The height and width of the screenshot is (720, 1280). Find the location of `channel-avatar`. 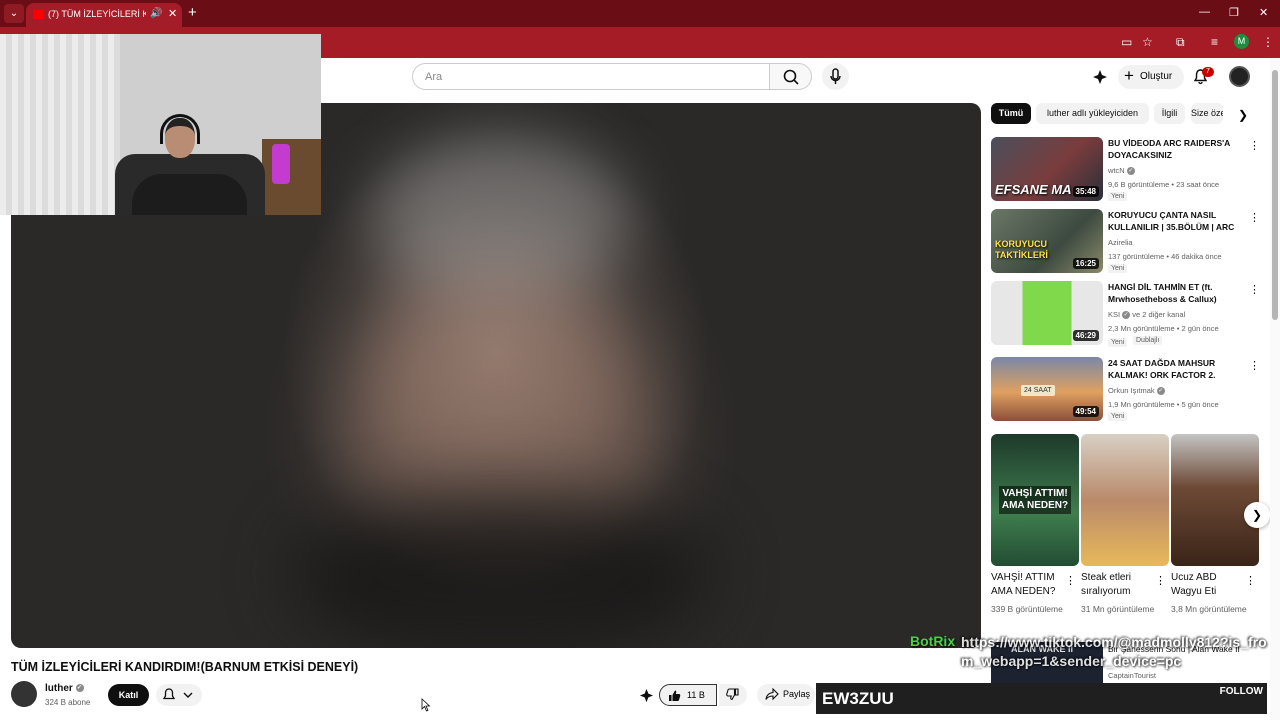

channel-avatar is located at coordinates (24, 694).